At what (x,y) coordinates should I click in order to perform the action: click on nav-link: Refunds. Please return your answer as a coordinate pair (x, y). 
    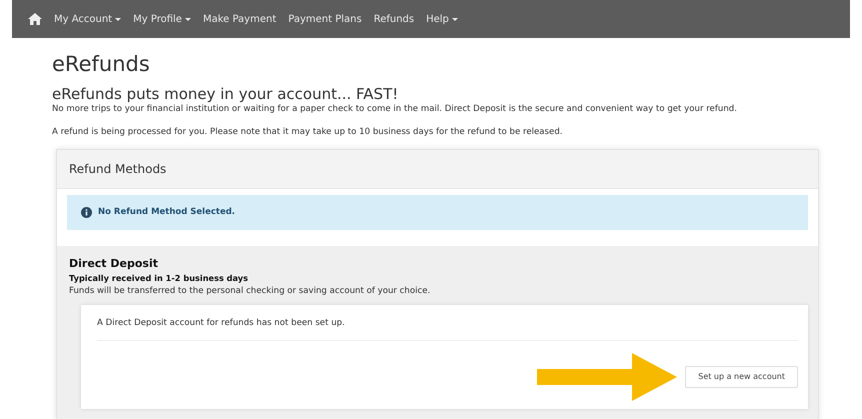
    Looking at the image, I should click on (394, 19).